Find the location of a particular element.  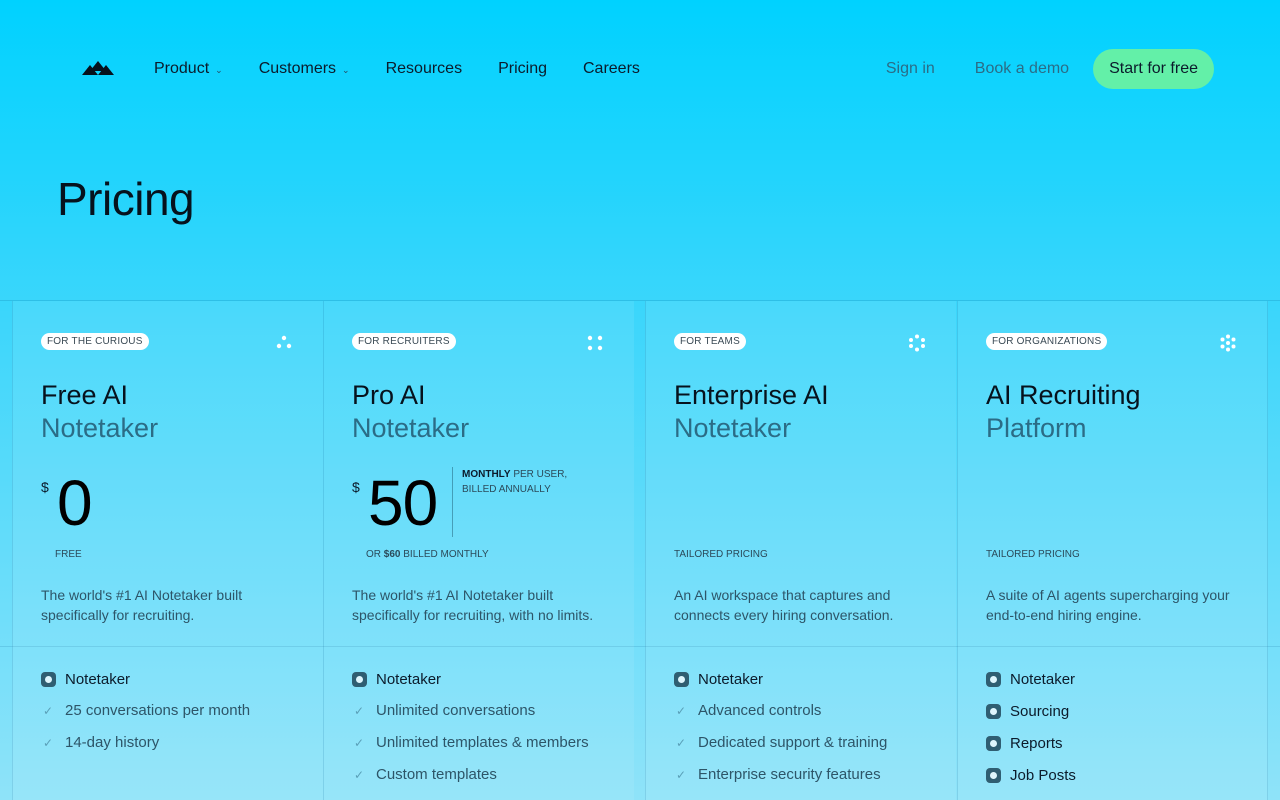

list-item: ✓ Advanced controls is located at coordinates (809, 711).